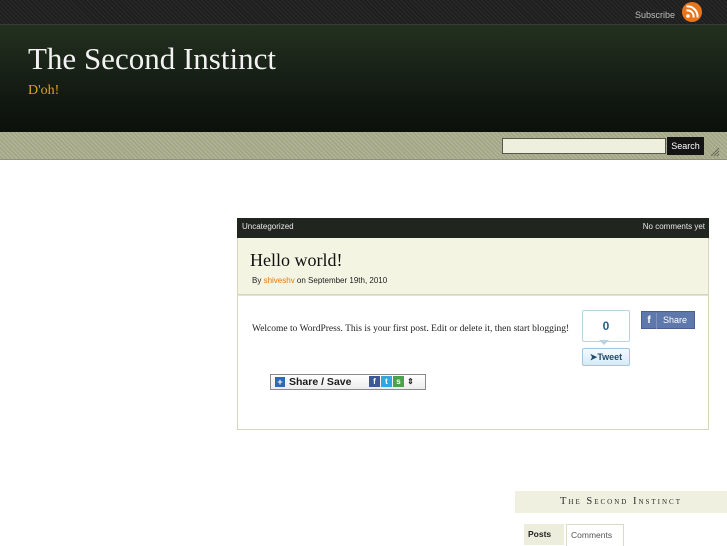 This screenshot has width=727, height=546. Describe the element at coordinates (544, 534) in the screenshot. I see `tab-posts: Posts` at that location.